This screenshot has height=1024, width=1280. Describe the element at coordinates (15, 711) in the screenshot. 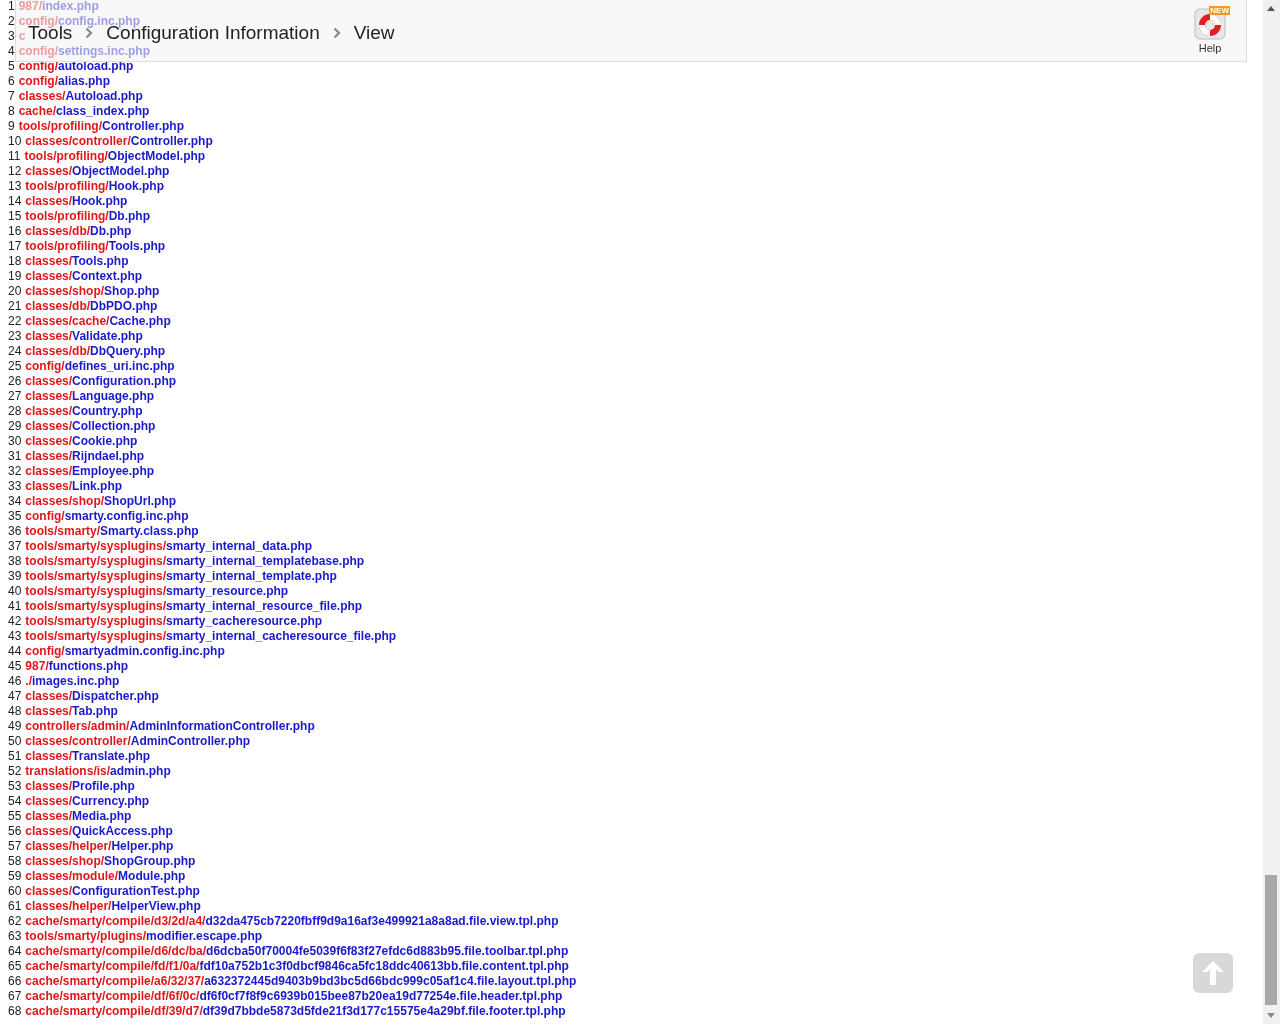

I see `line-number: 48` at that location.